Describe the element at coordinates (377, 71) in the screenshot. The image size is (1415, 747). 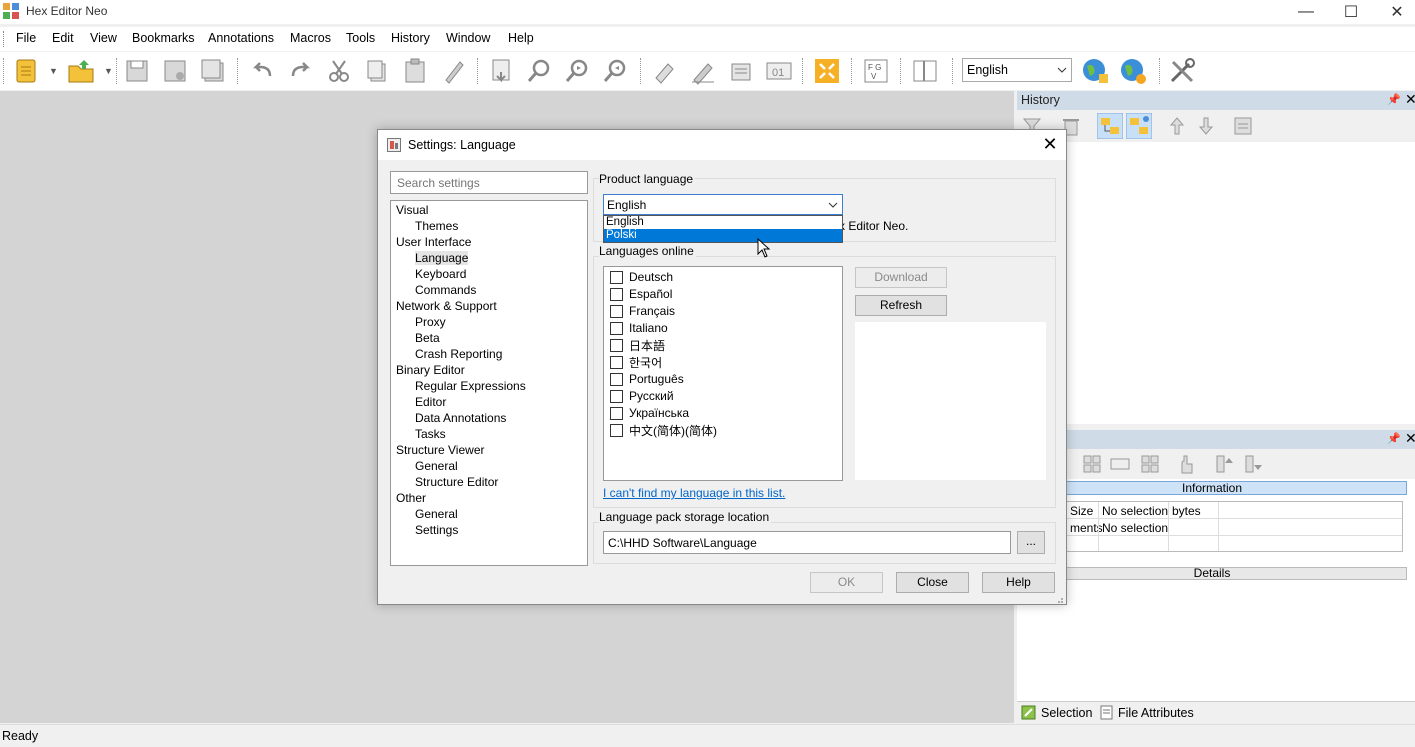
I see `copy-icon` at that location.